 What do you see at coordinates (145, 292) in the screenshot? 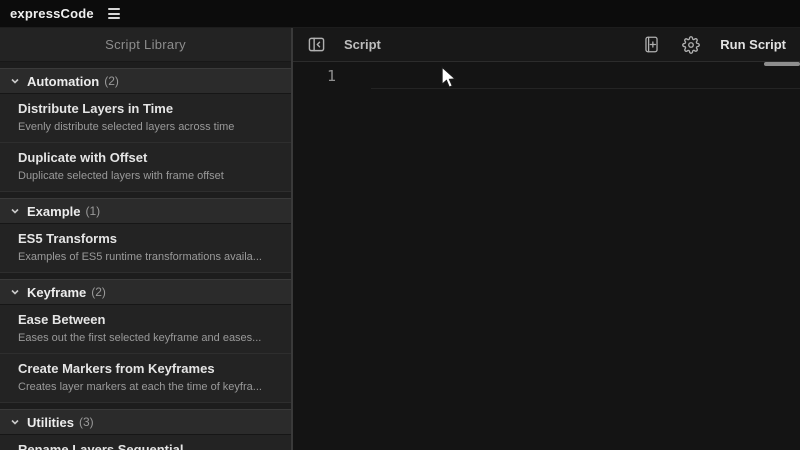
I see `section-header-keyframe: Keyframe (2)` at bounding box center [145, 292].